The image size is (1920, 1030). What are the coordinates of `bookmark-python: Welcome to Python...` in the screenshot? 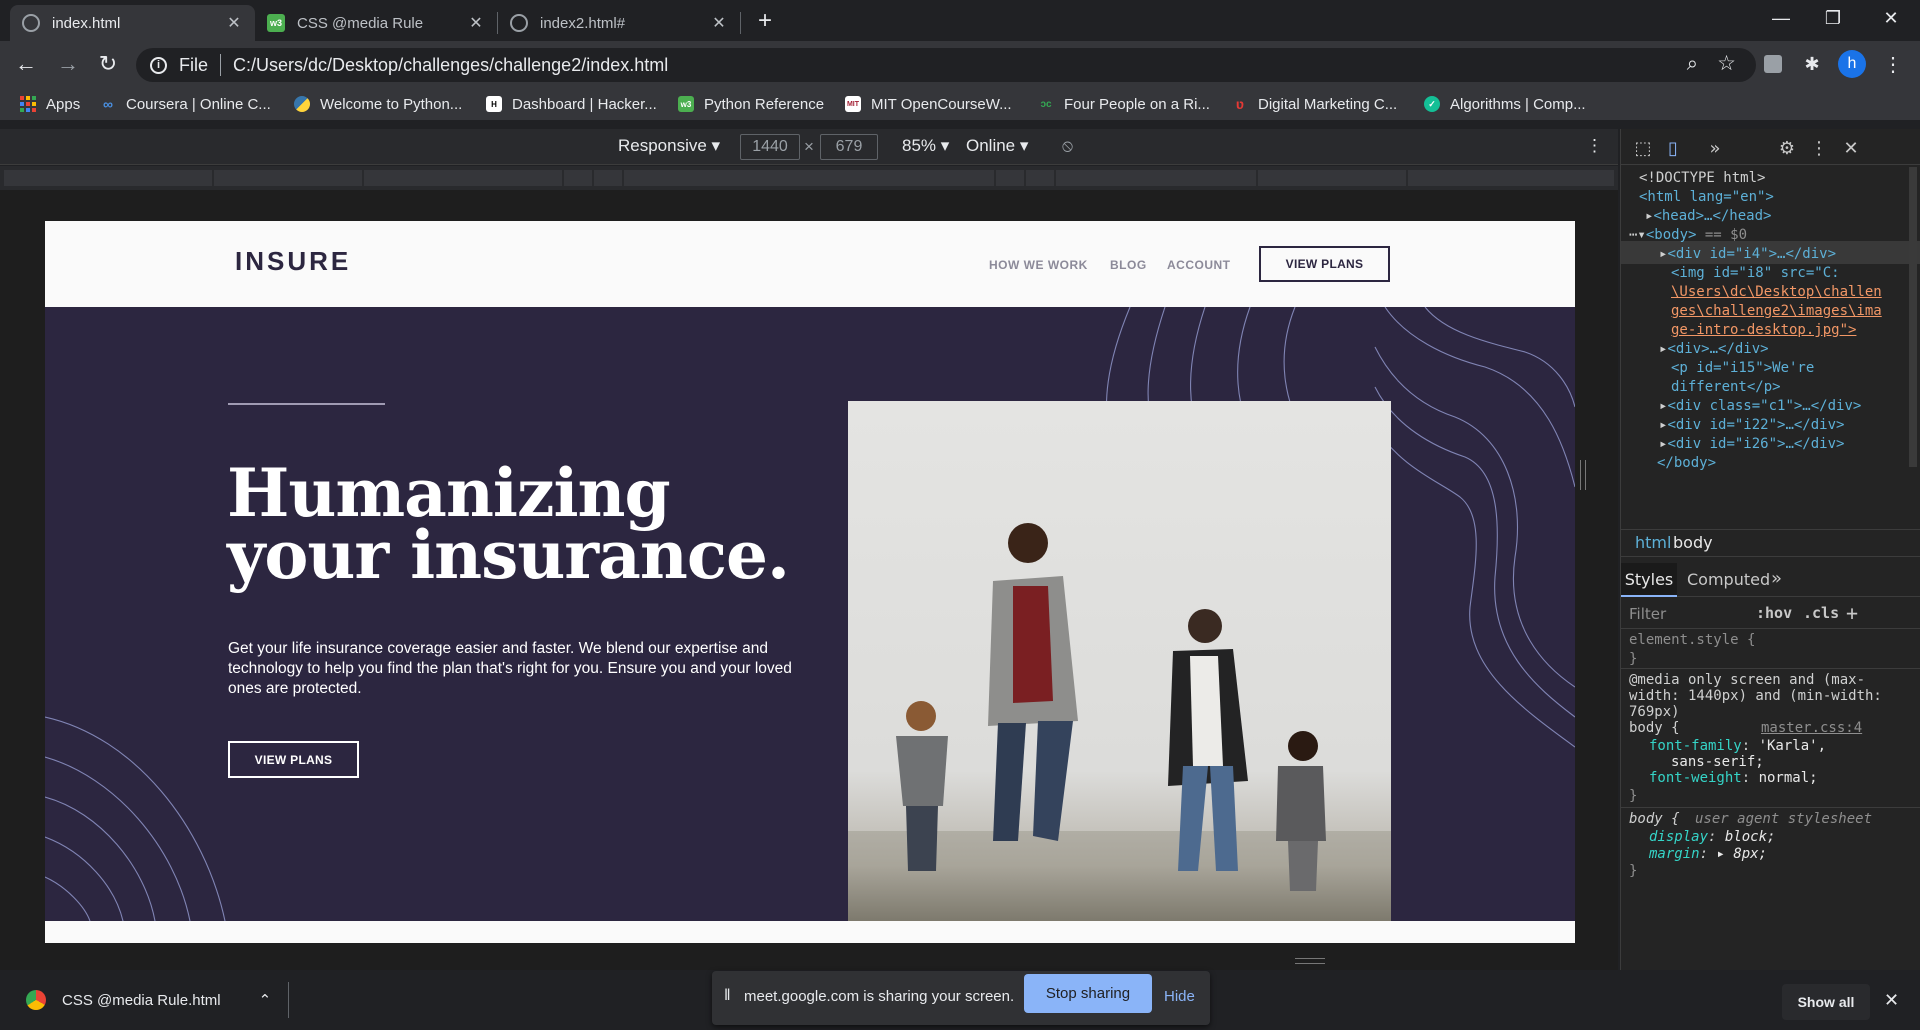 It's located at (378, 104).